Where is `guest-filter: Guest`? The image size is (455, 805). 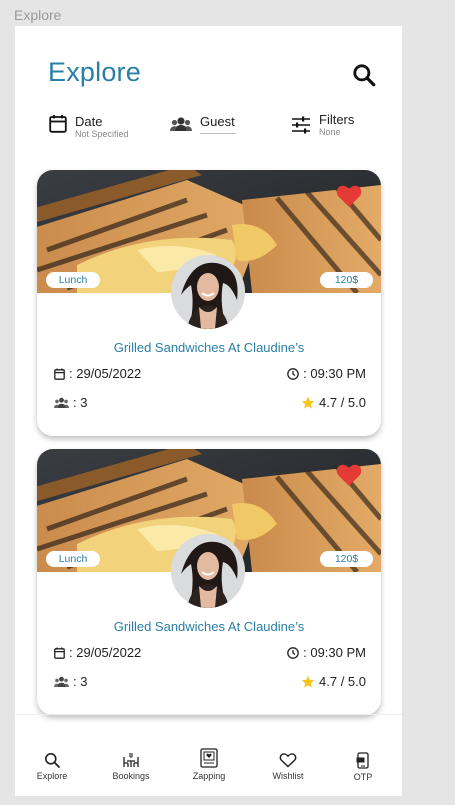 guest-filter: Guest is located at coordinates (203, 124).